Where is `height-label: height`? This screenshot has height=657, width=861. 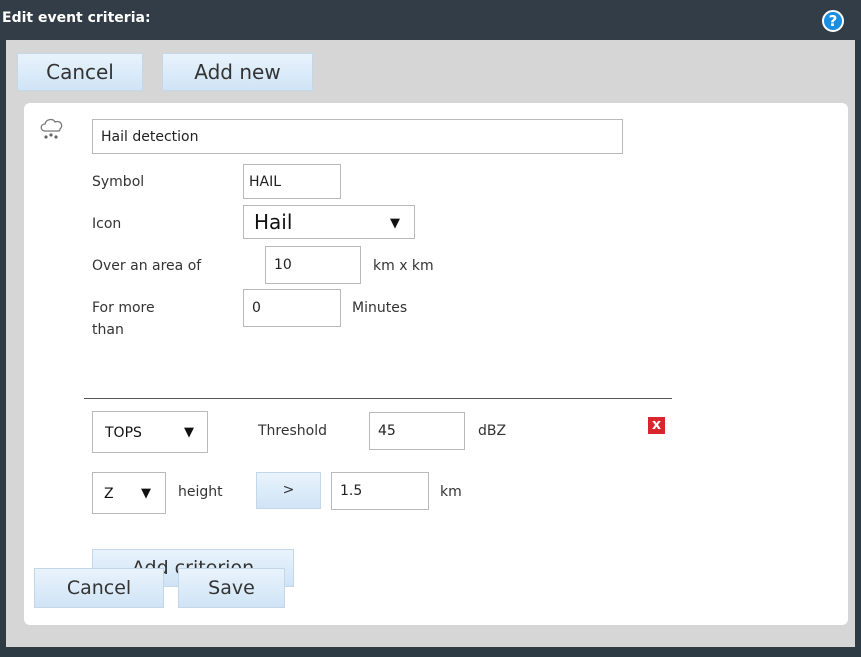
height-label: height is located at coordinates (200, 492).